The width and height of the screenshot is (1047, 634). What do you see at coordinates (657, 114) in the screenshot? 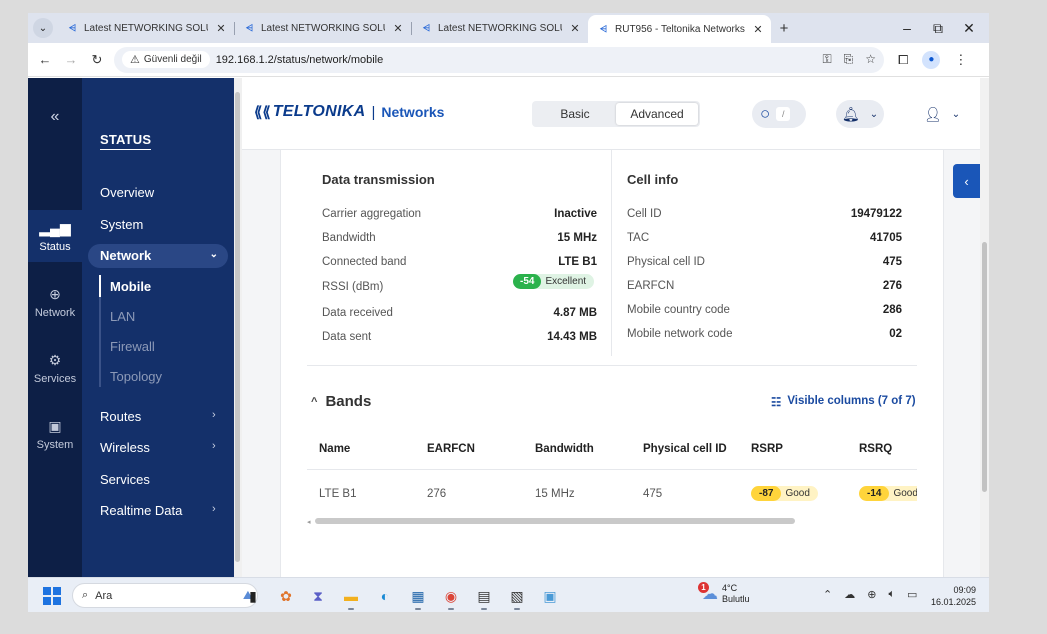
I see `mode-advanced-button: Advanced` at bounding box center [657, 114].